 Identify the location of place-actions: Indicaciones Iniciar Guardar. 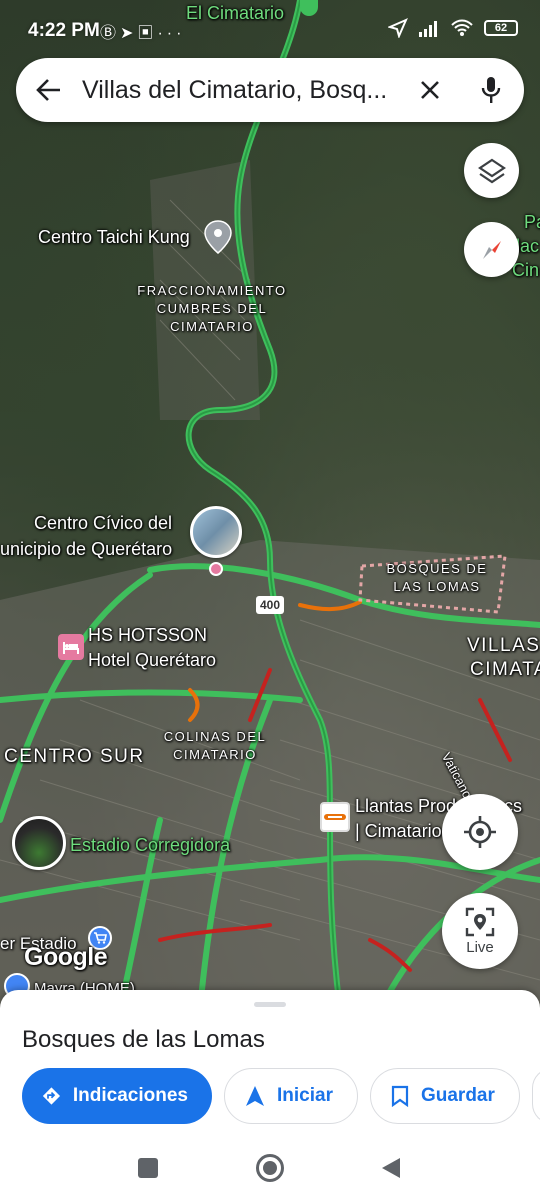
(281, 1096).